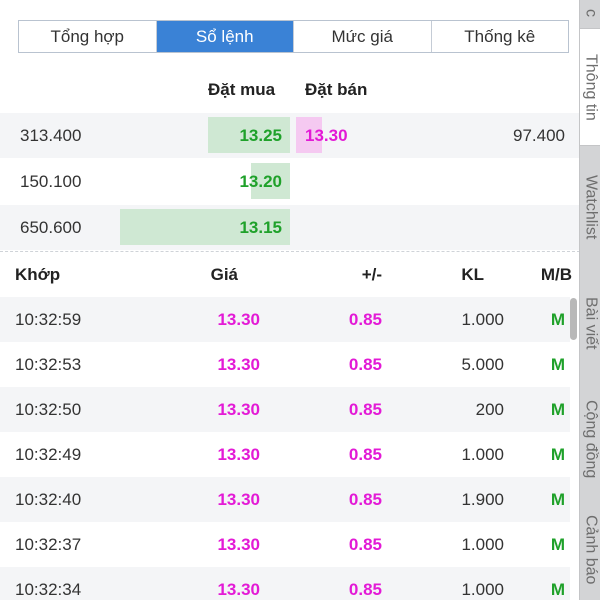 This screenshot has width=600, height=600. I want to click on ask-price: 13.30, so click(326, 135).